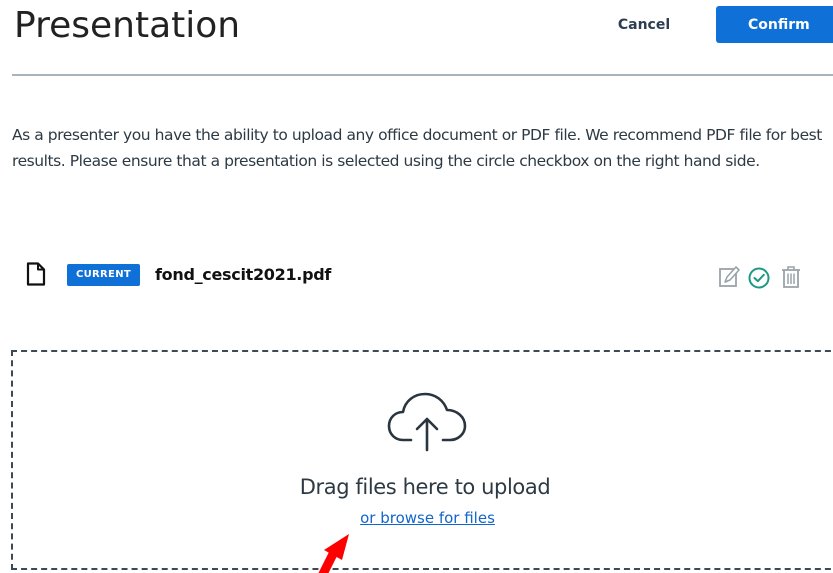  What do you see at coordinates (425, 487) in the screenshot?
I see `dropzone-instruction: Drag files here to upload` at bounding box center [425, 487].